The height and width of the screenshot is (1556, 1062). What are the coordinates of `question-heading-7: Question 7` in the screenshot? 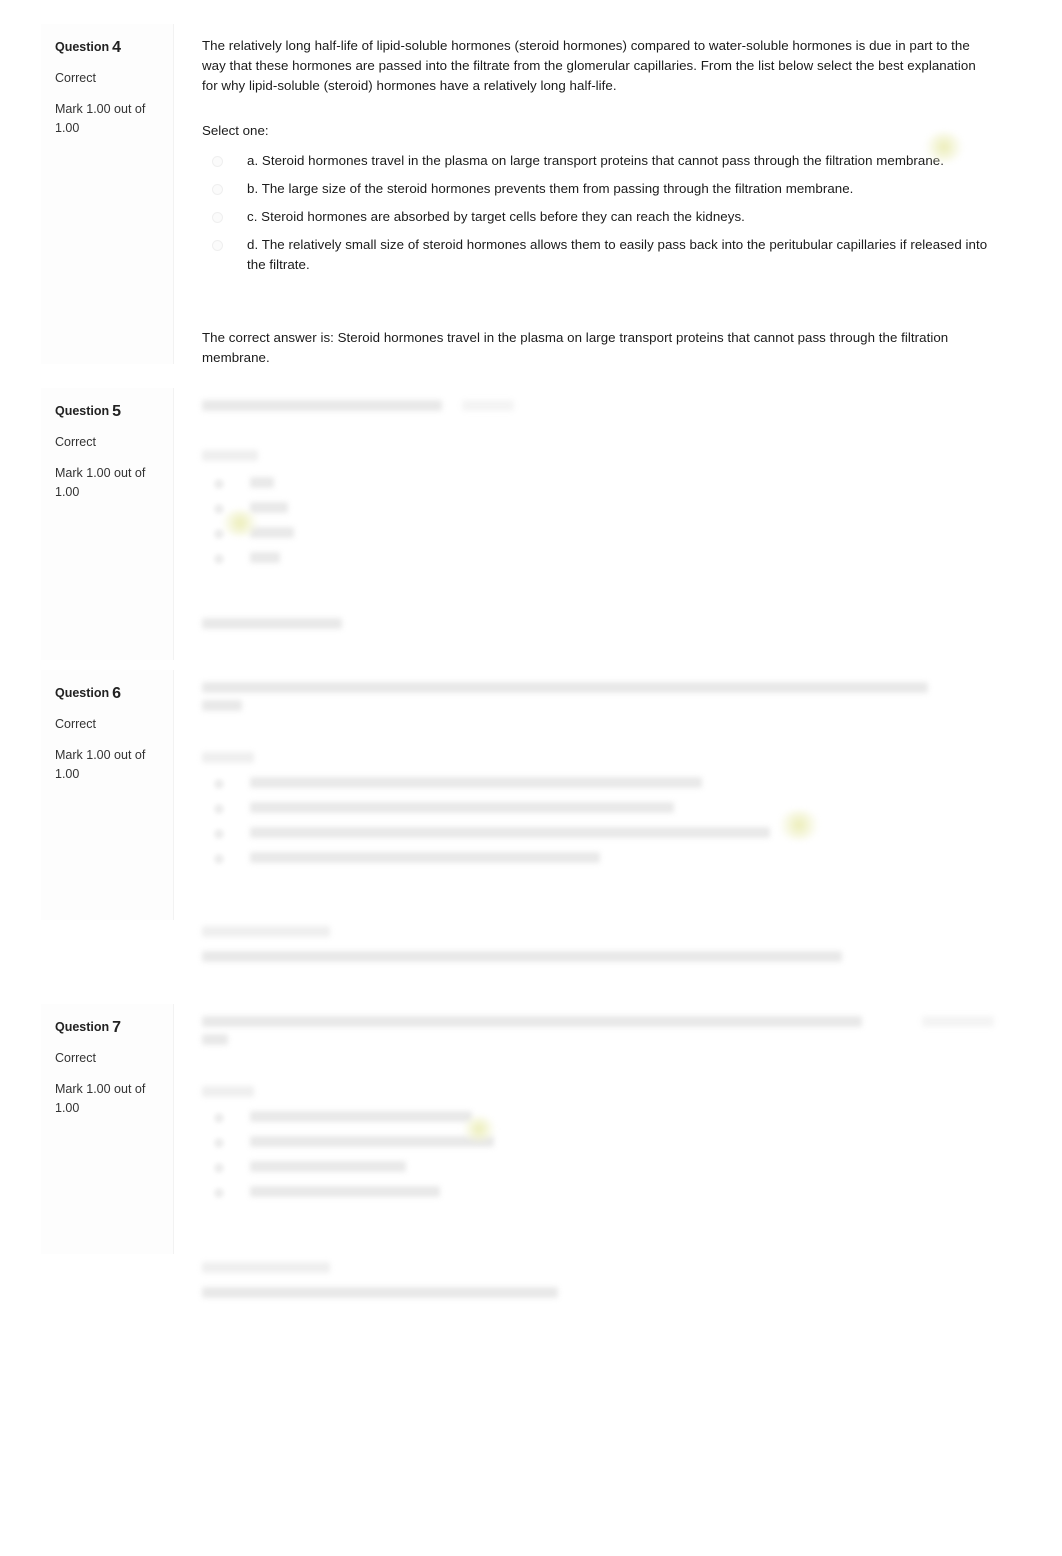 It's located at (108, 1028).